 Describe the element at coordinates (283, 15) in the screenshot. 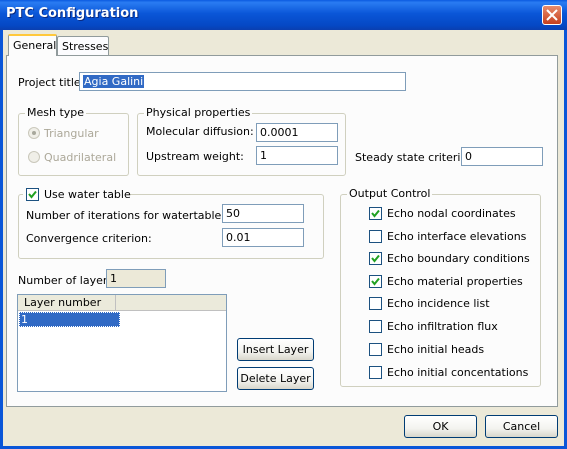

I see `title-bar: PTC Configuration` at that location.